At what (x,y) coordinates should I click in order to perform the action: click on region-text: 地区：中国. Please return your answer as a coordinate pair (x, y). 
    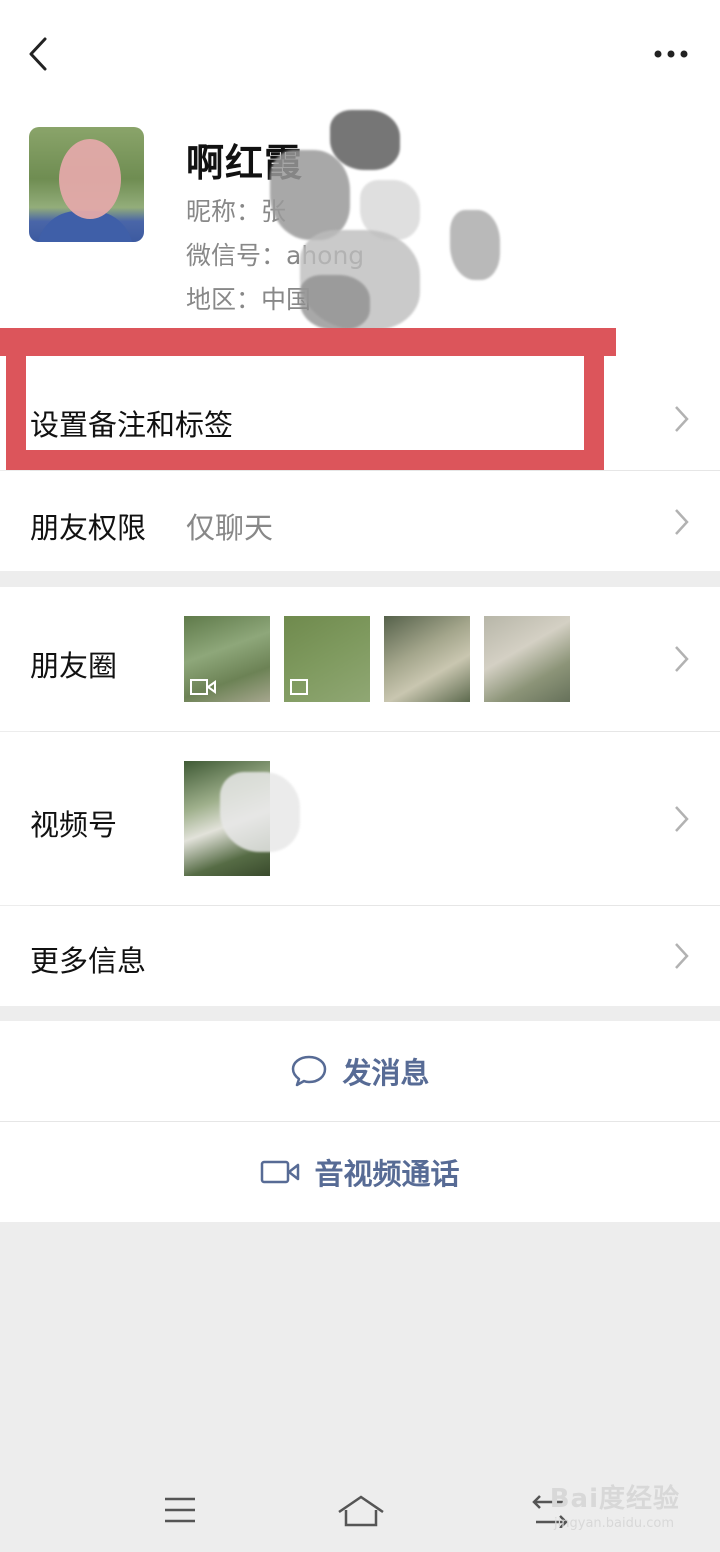
    Looking at the image, I should click on (249, 299).